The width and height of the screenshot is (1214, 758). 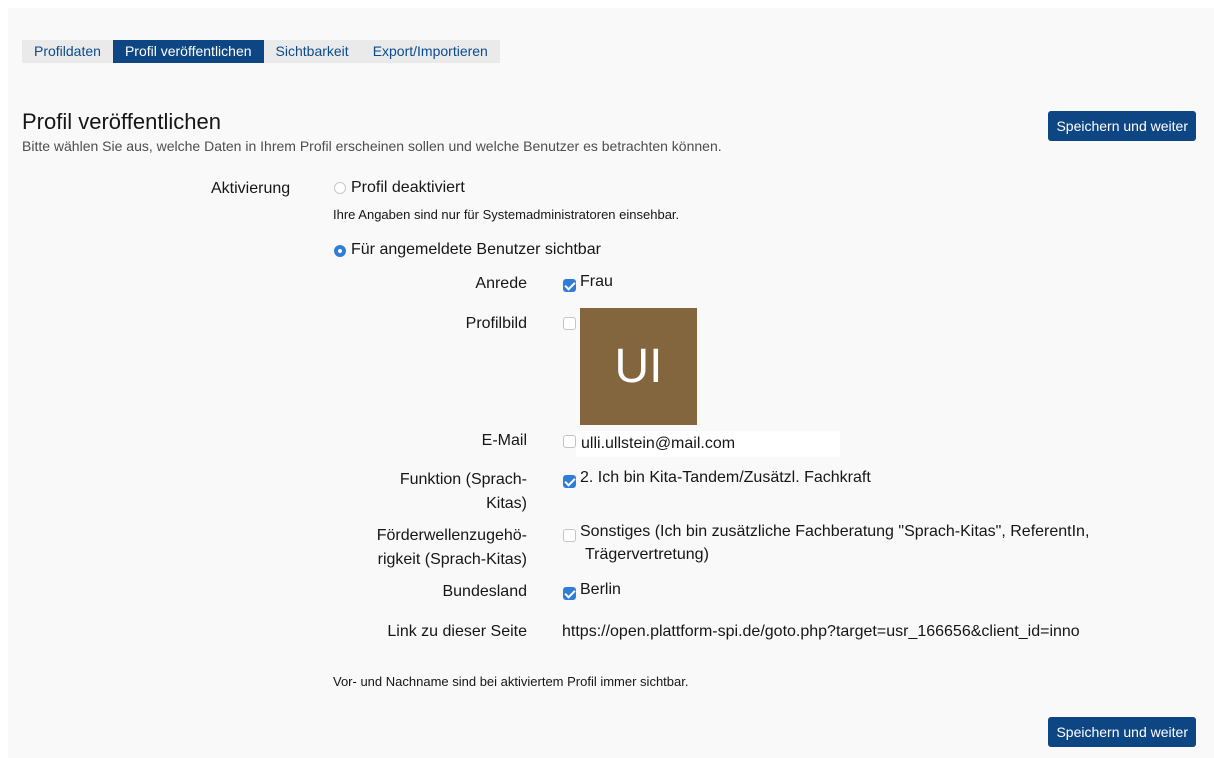 What do you see at coordinates (67, 51) in the screenshot?
I see `tab-profildaten: Profildaten` at bounding box center [67, 51].